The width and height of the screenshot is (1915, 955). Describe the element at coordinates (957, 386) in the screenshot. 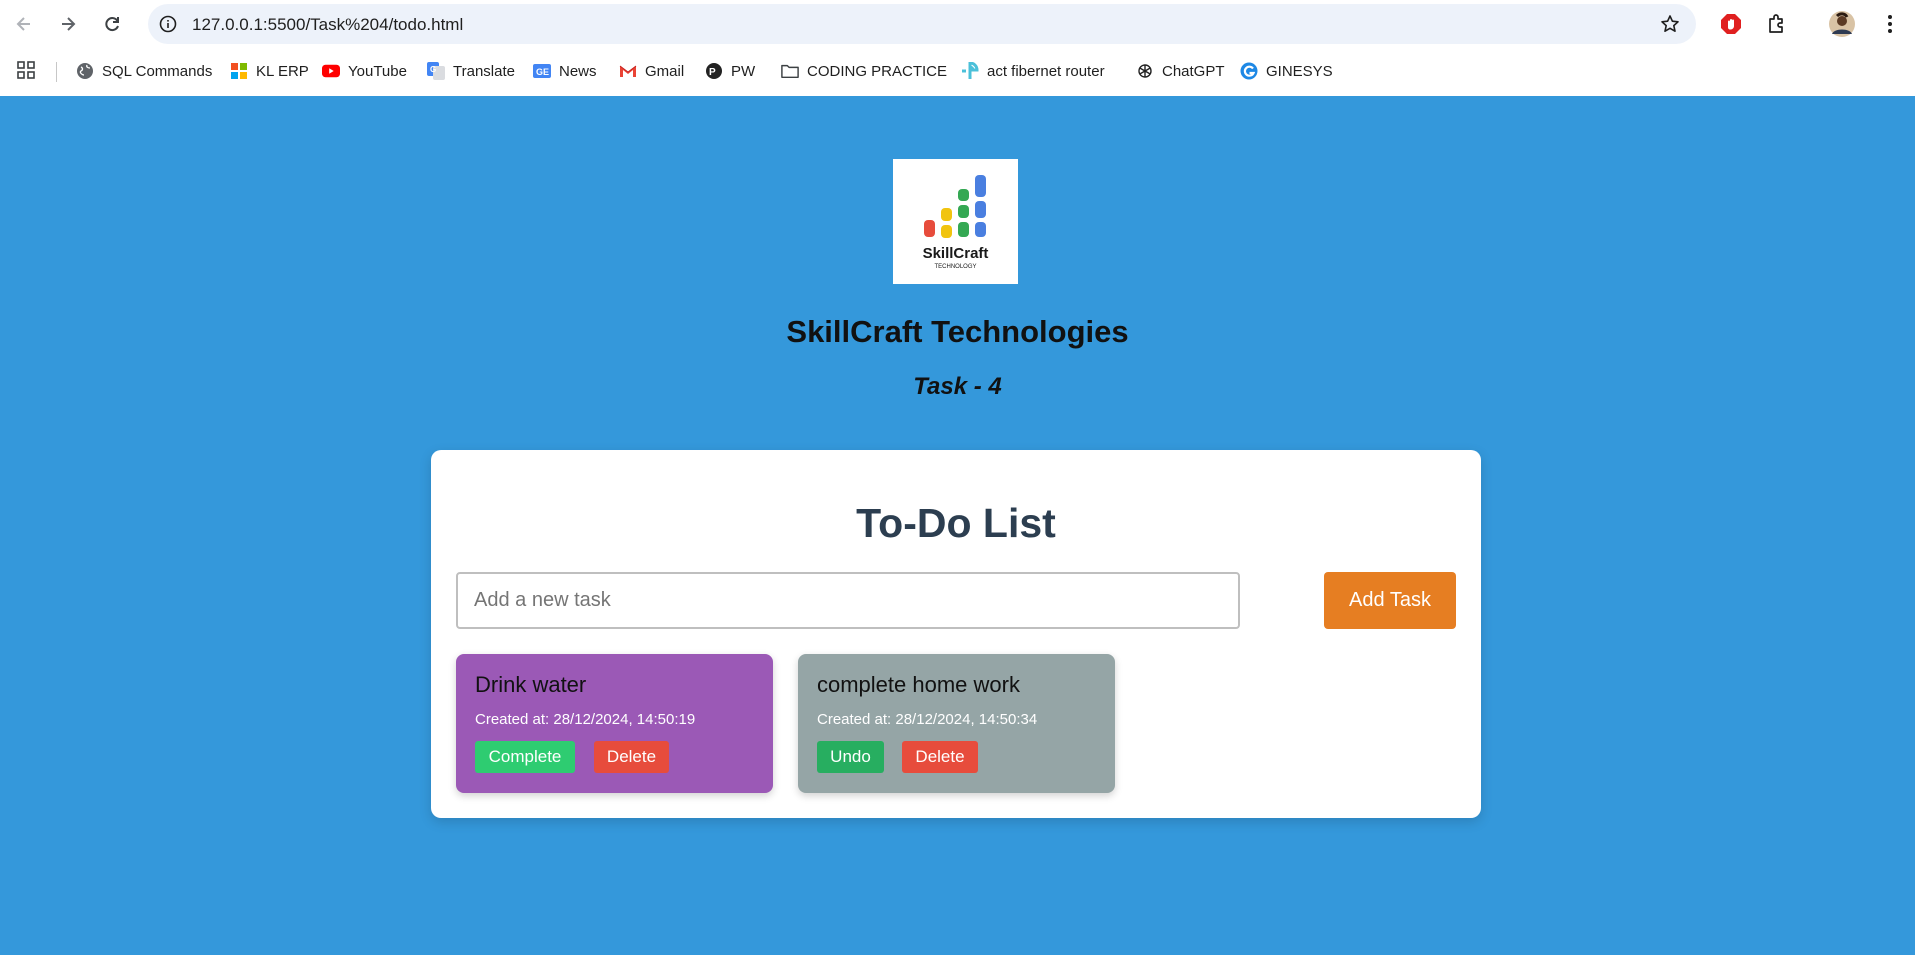

I see `task-label: Task - 4` at that location.